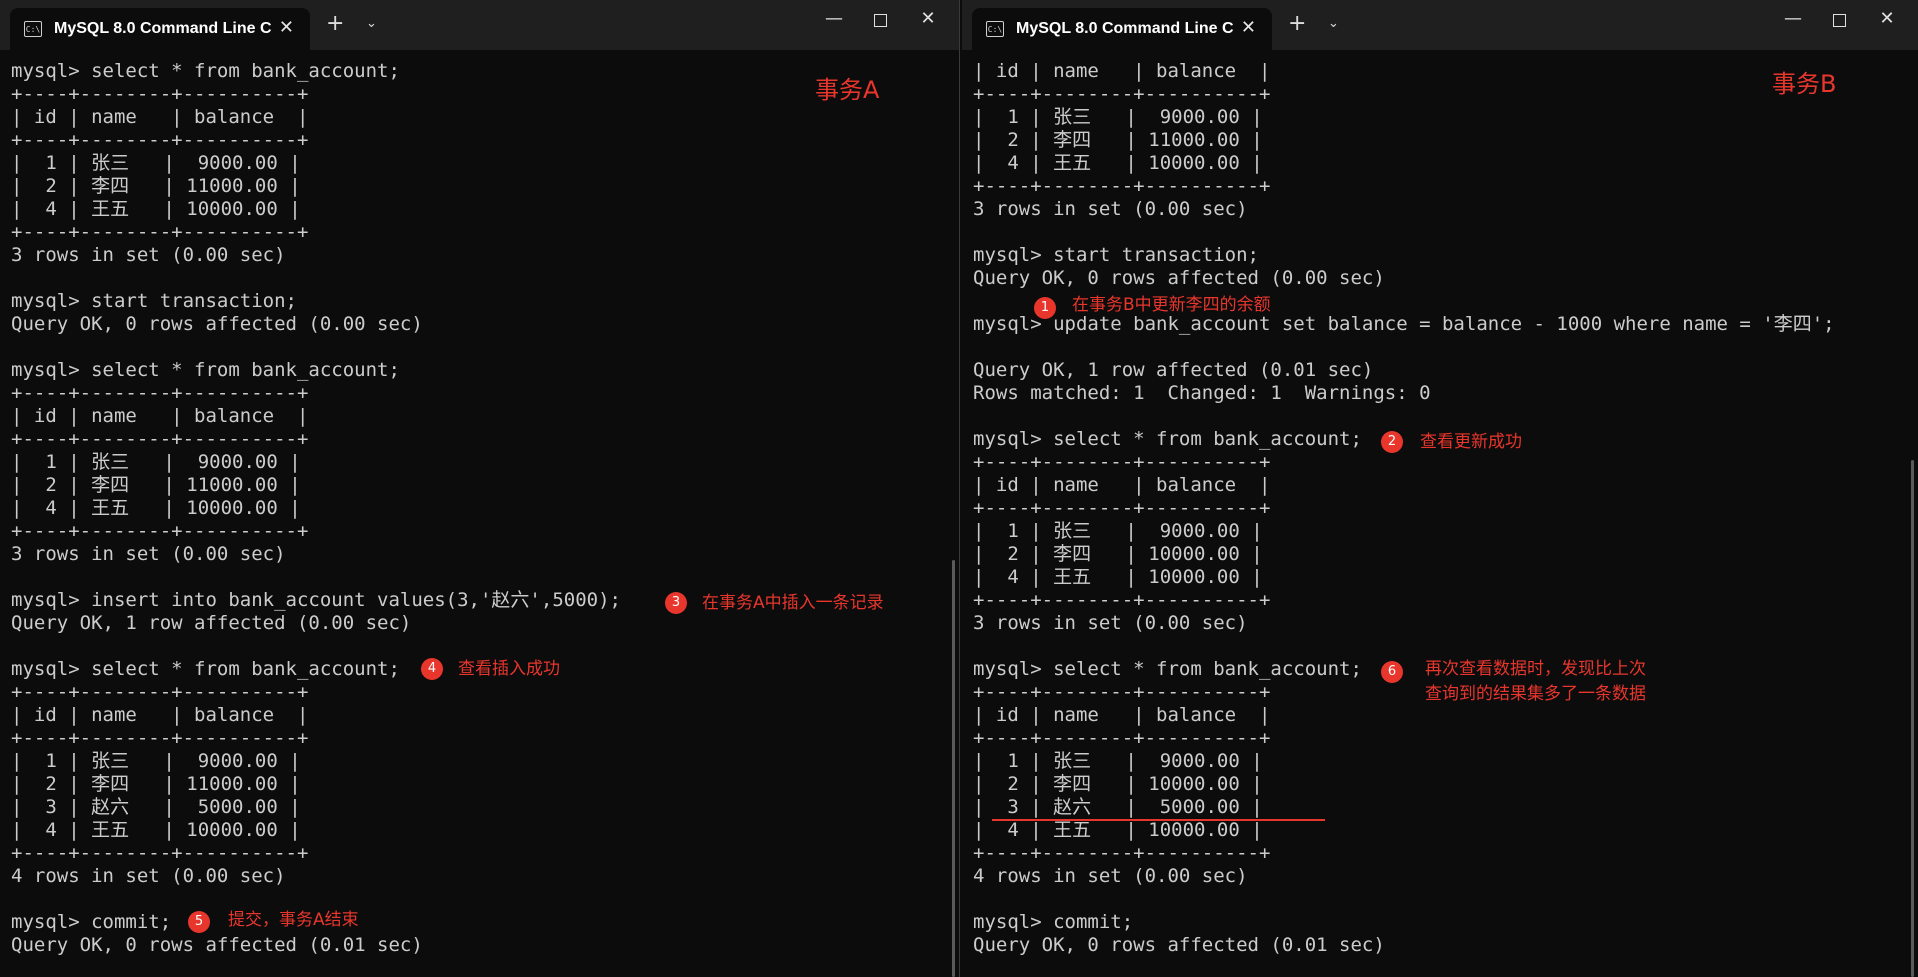 This screenshot has height=977, width=1918. I want to click on terminal-line: Rows matched: 1 Changed: 1 Warnings: 0, so click(1202, 393).